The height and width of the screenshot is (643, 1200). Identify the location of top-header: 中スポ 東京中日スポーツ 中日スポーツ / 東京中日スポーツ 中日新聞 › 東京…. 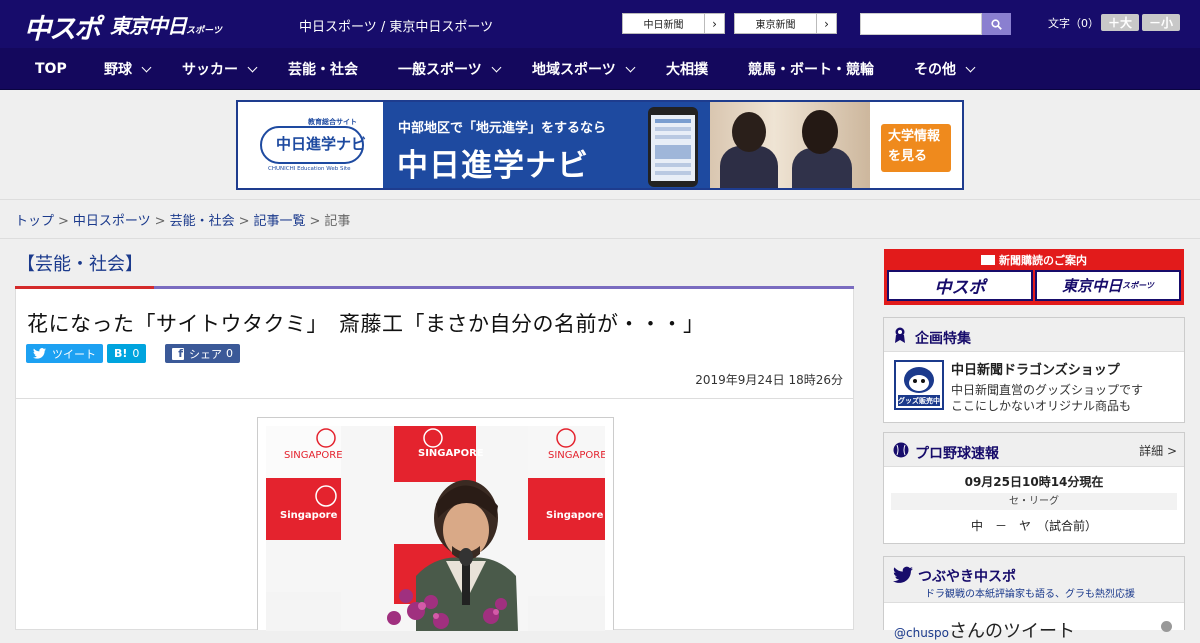
(600, 24).